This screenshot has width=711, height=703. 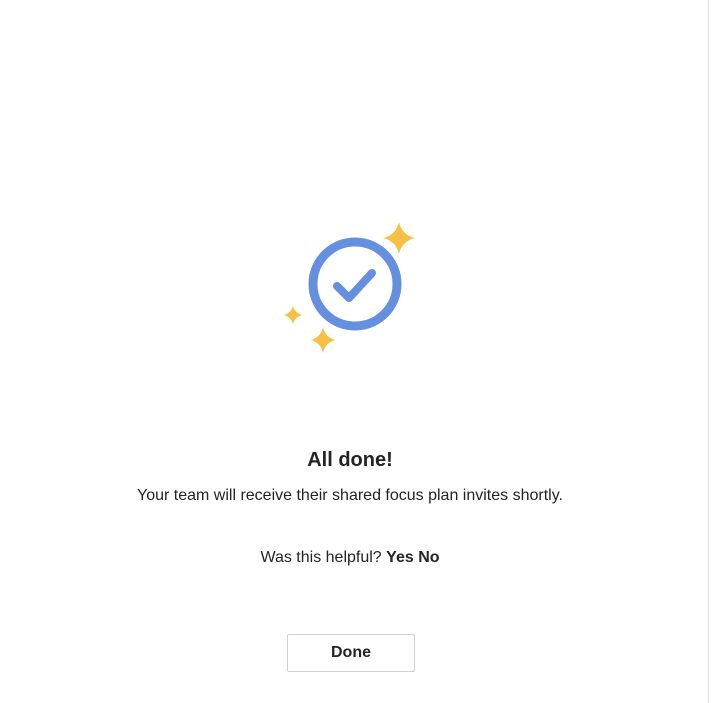 I want to click on feedback-prompt: Was this helpful? Yes No, so click(x=350, y=558).